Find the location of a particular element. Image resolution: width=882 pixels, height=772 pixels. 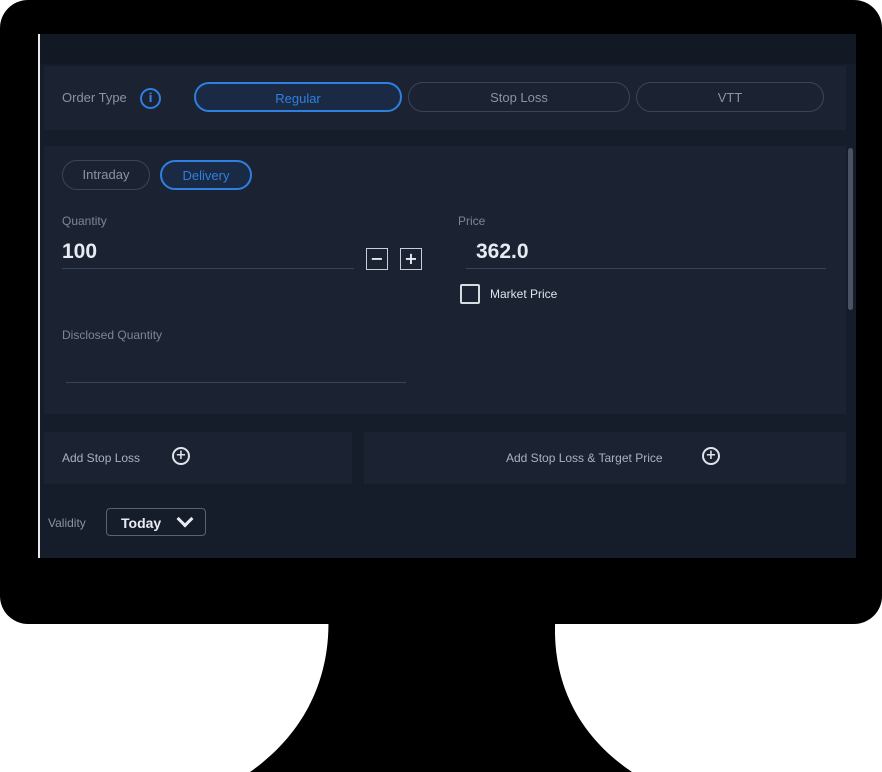

price-underline is located at coordinates (646, 268).